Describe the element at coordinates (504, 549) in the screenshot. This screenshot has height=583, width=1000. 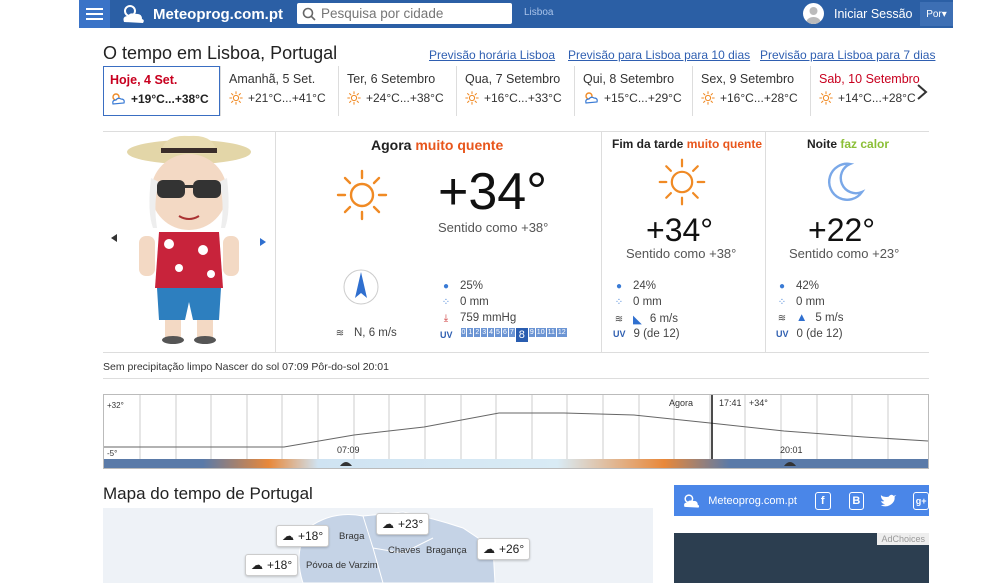
I see `map-temp-pill: ☁ +26°` at that location.